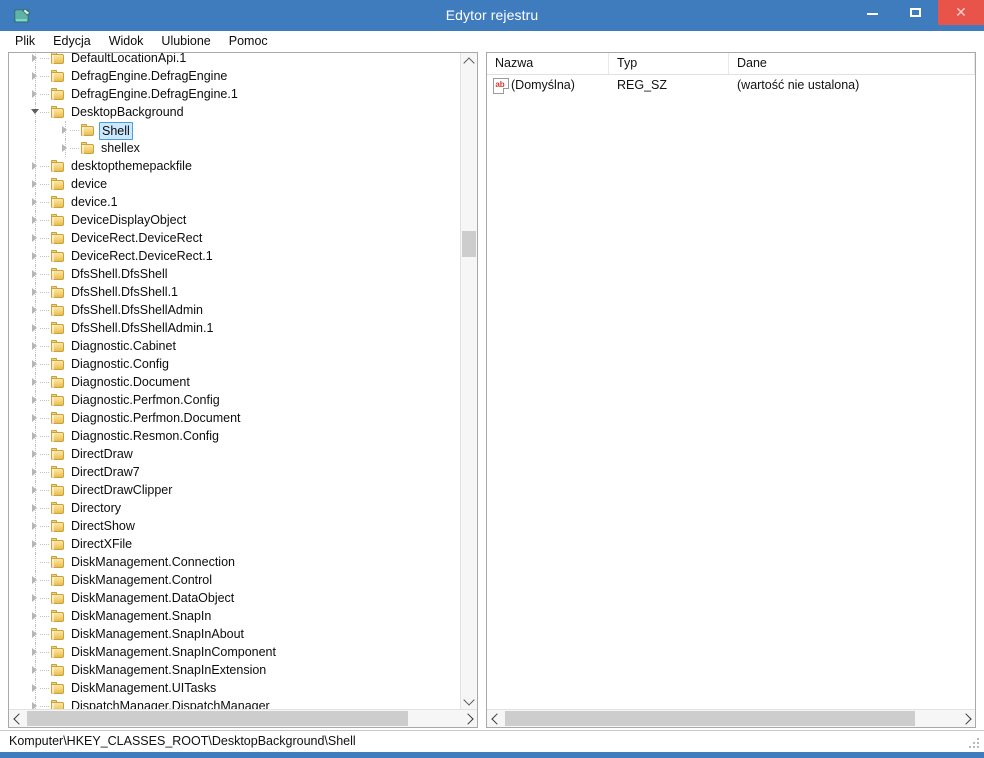 The width and height of the screenshot is (984, 758). Describe the element at coordinates (468, 381) in the screenshot. I see `tree-vertical-scrollbar` at that location.